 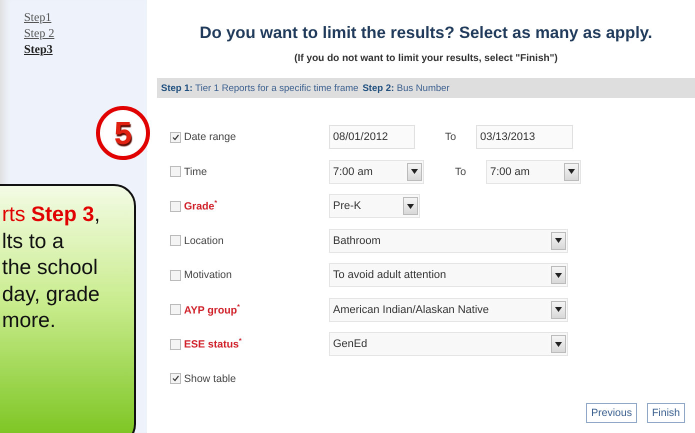 What do you see at coordinates (208, 275) in the screenshot?
I see `filter-label: Motivation` at bounding box center [208, 275].